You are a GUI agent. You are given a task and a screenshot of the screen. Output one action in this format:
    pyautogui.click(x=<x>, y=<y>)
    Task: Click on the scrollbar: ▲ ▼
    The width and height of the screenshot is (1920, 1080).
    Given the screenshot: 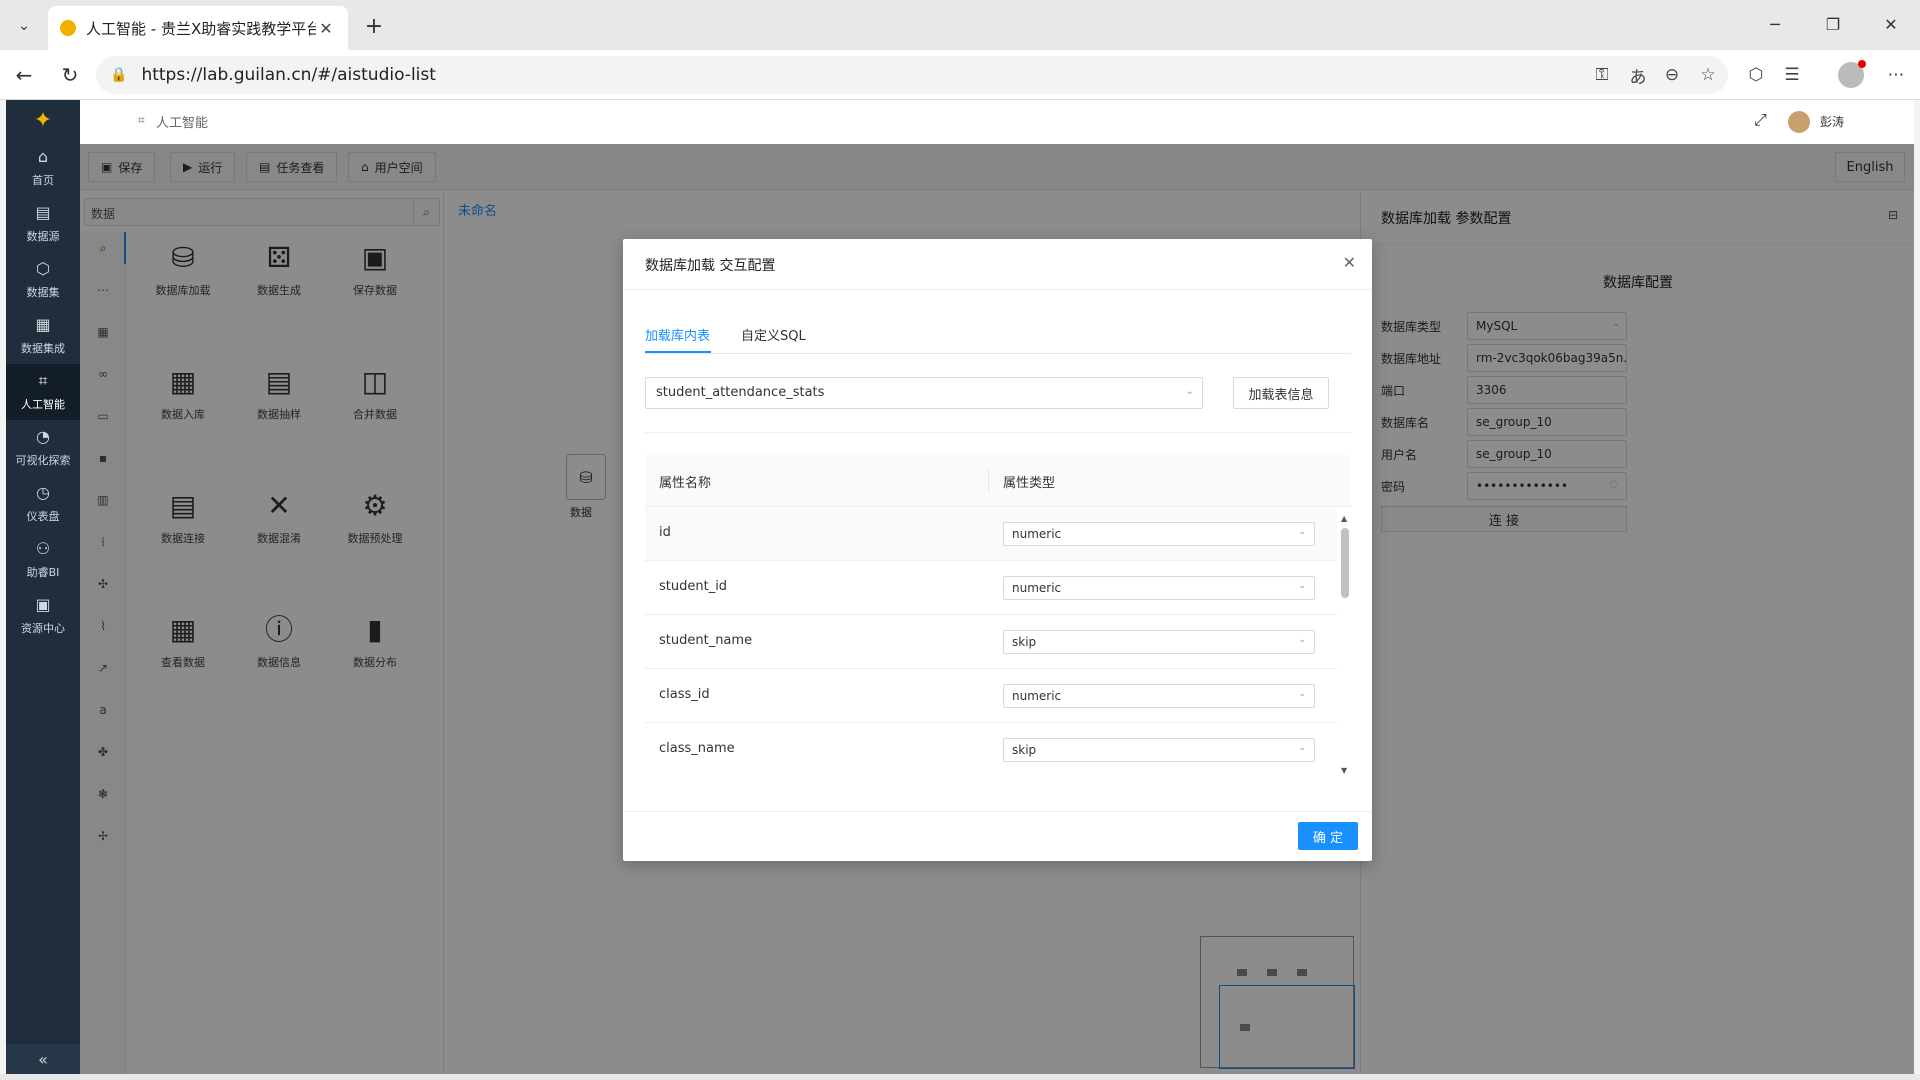 What is the action you would take?
    pyautogui.click(x=1345, y=645)
    